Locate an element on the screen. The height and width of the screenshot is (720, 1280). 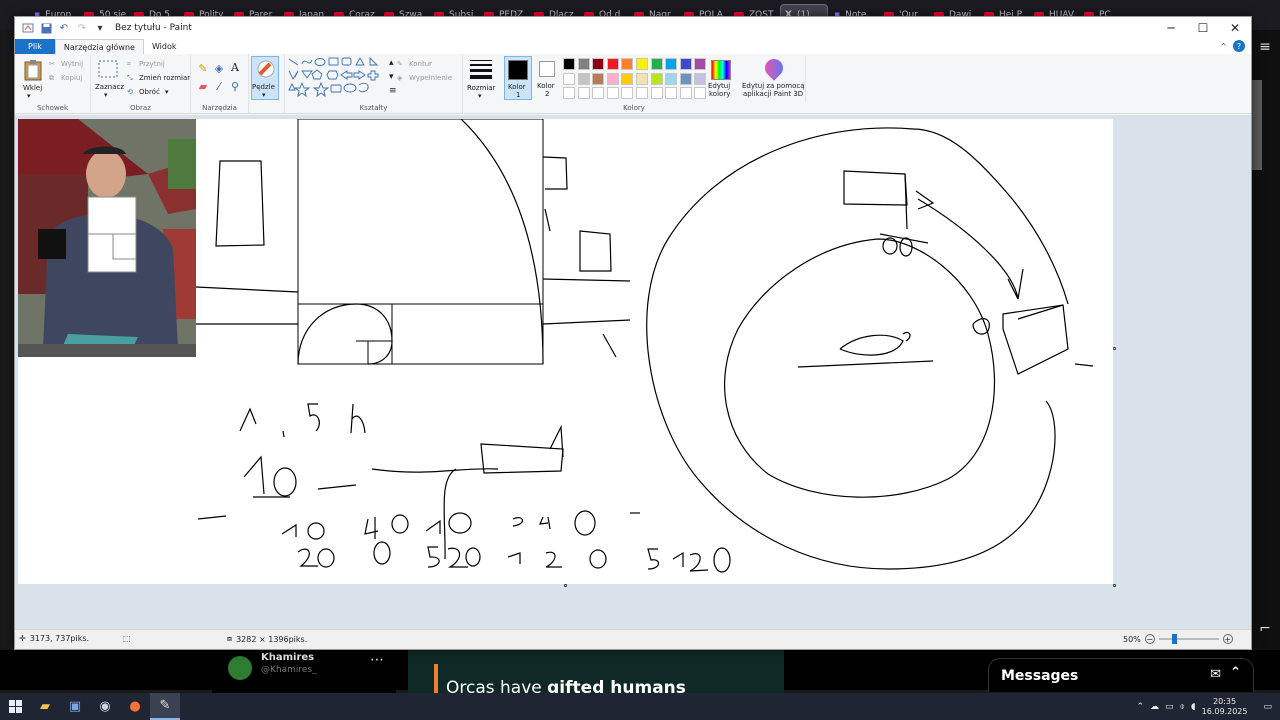
menu-icon: ≡ is located at coordinates (1265, 47).